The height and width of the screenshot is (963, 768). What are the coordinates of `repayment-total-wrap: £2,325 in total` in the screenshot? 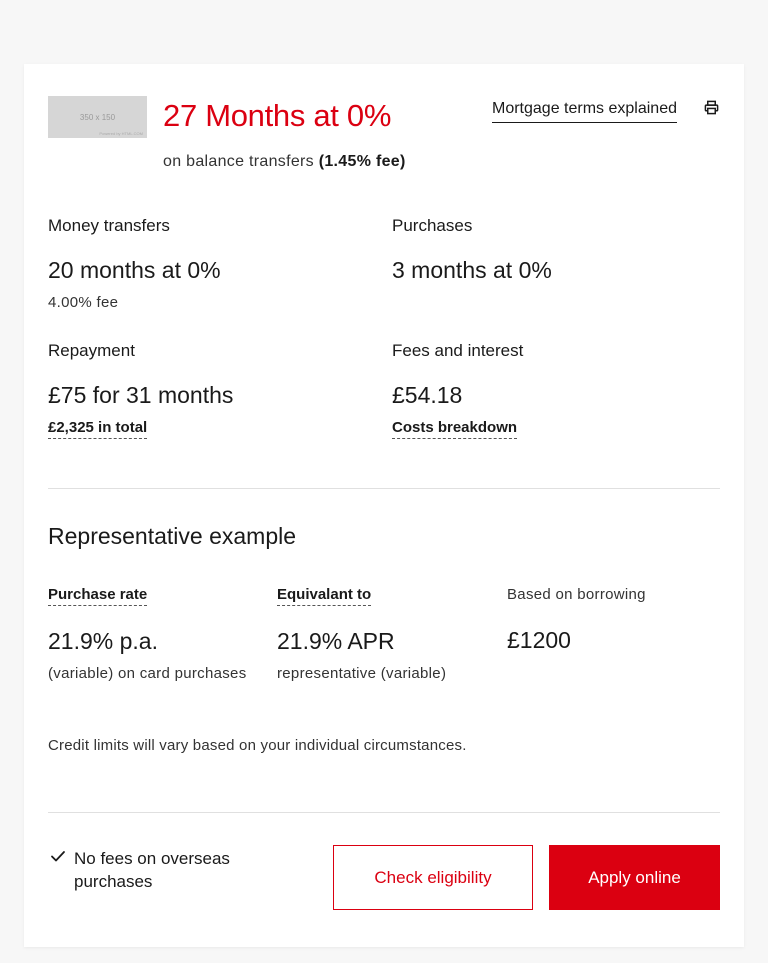 It's located at (98, 429).